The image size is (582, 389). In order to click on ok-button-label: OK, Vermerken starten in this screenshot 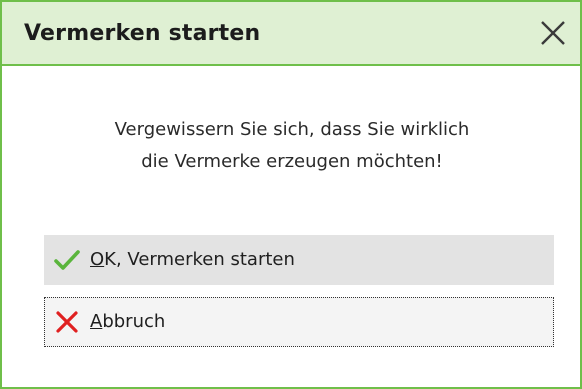, I will do `click(192, 259)`.